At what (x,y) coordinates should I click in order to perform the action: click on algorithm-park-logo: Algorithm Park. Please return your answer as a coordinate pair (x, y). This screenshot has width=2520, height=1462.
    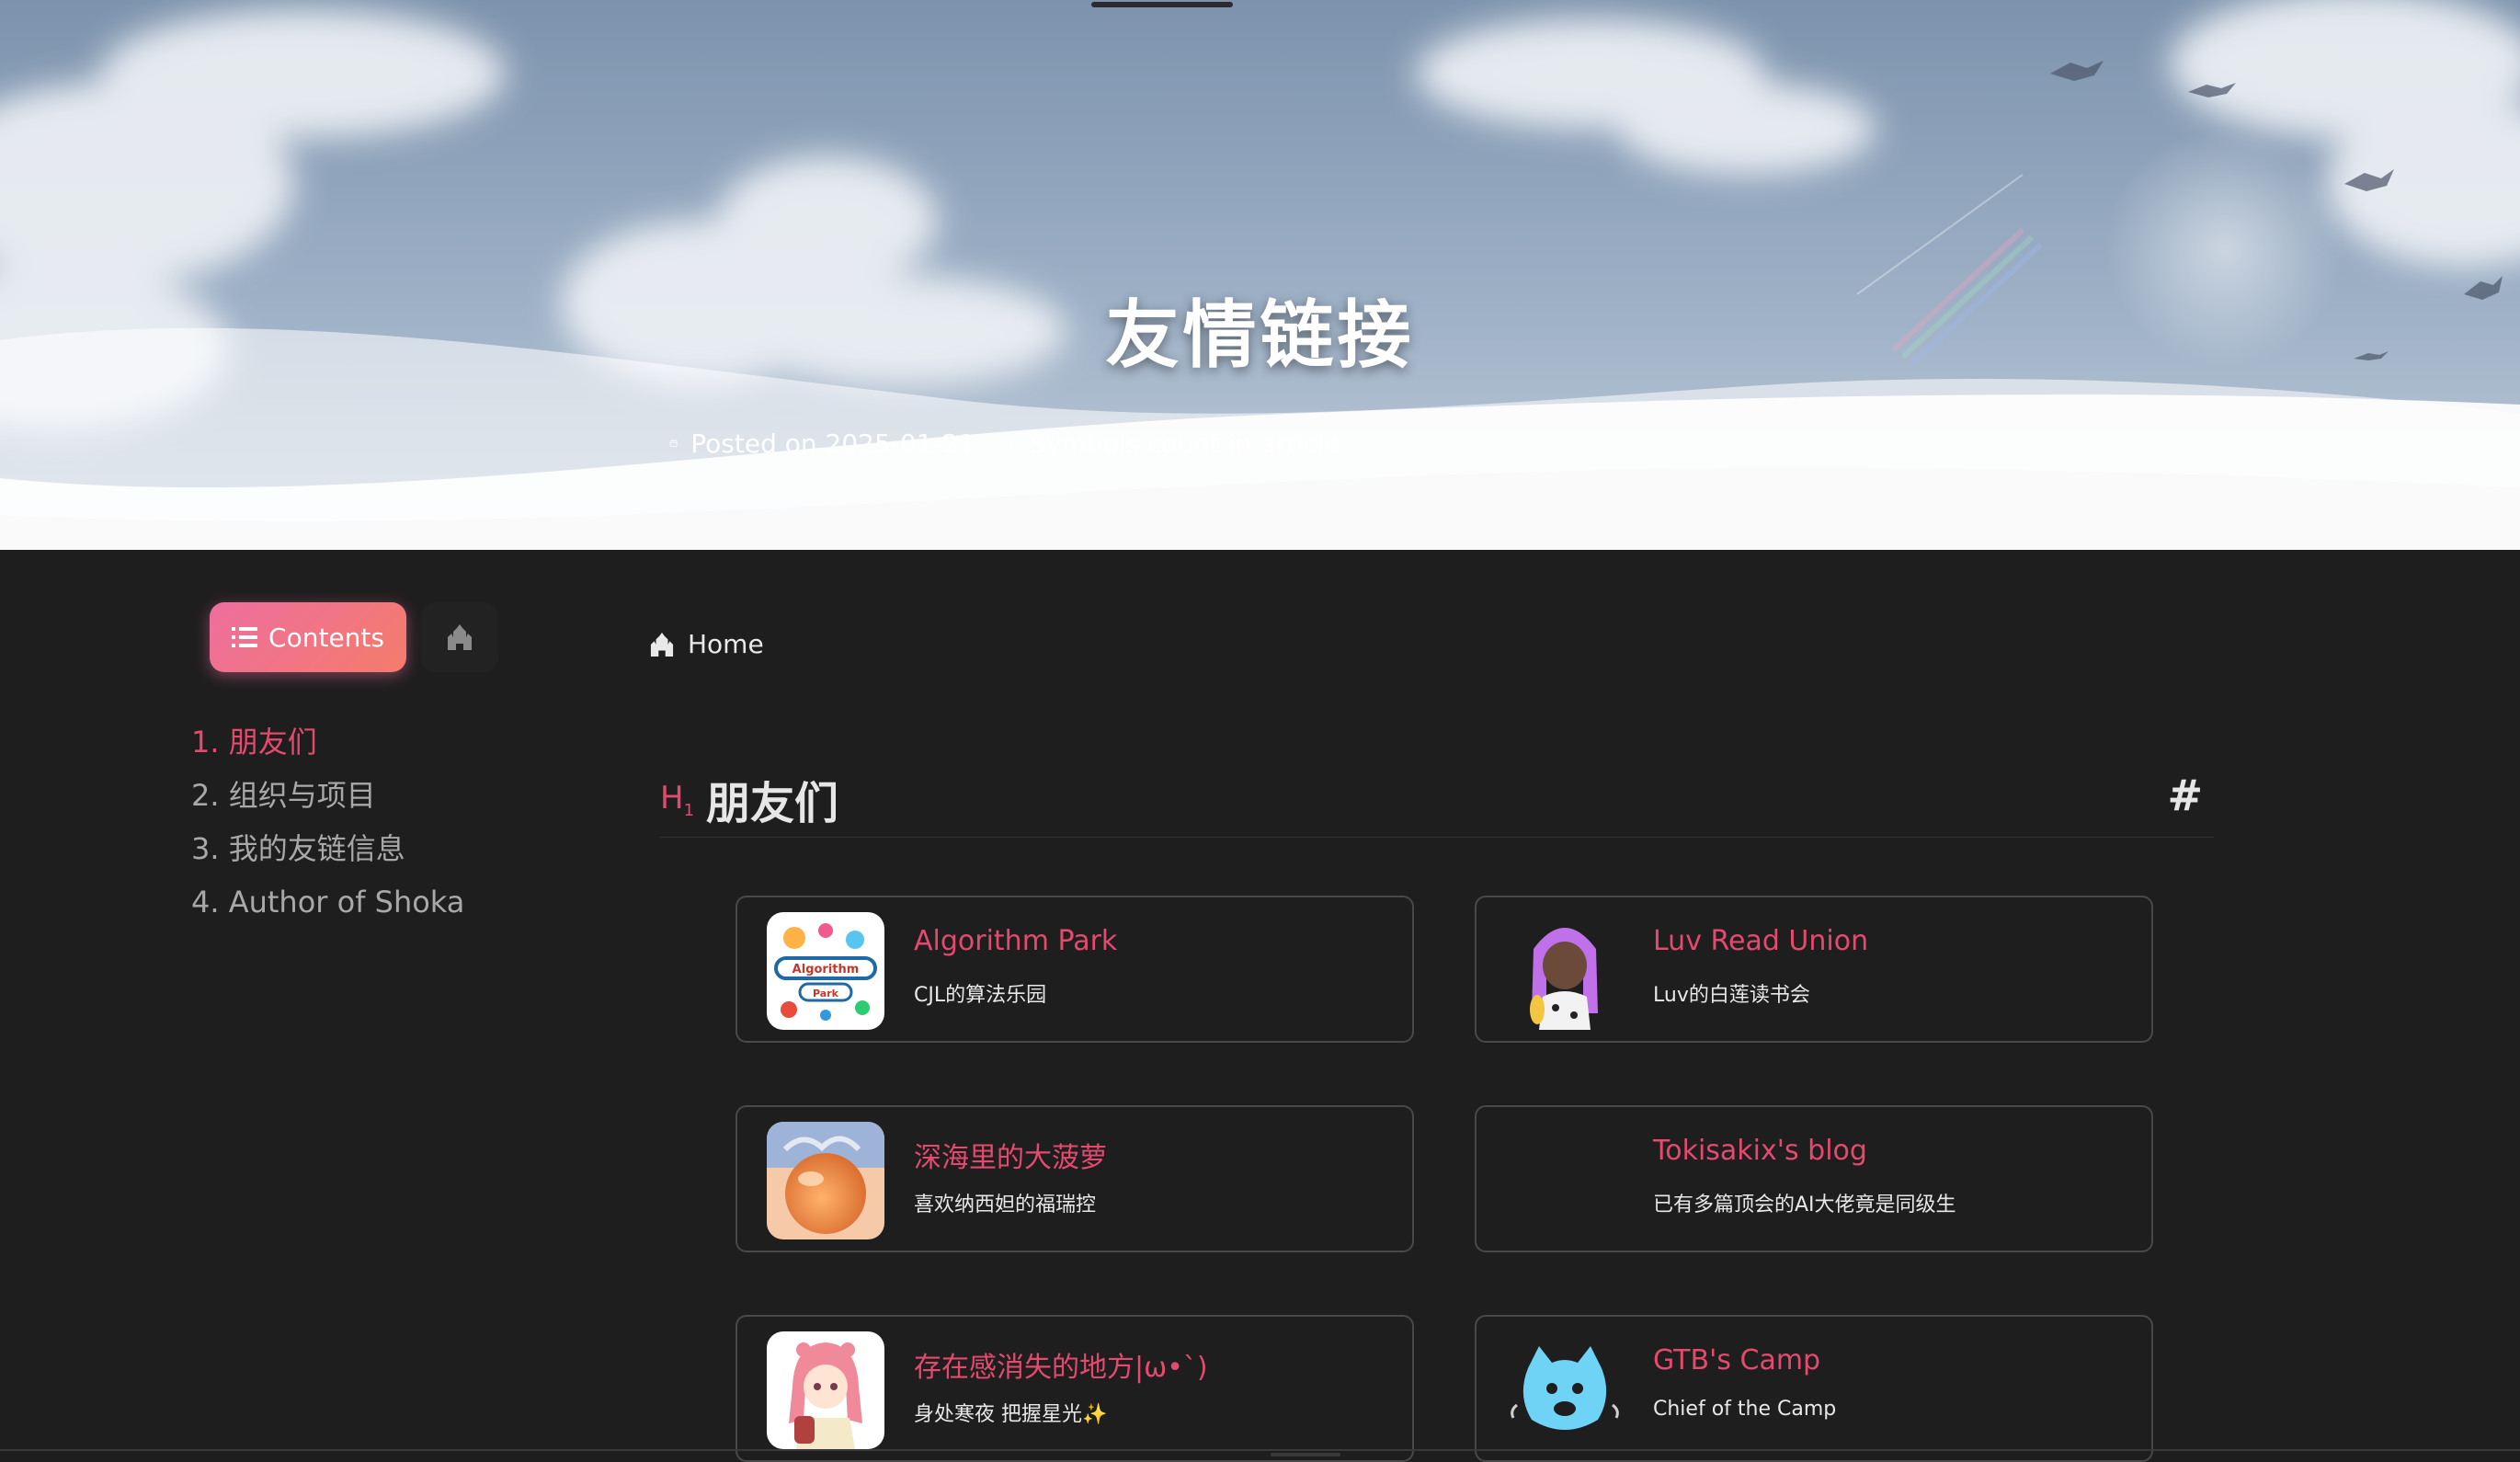
    Looking at the image, I should click on (825, 971).